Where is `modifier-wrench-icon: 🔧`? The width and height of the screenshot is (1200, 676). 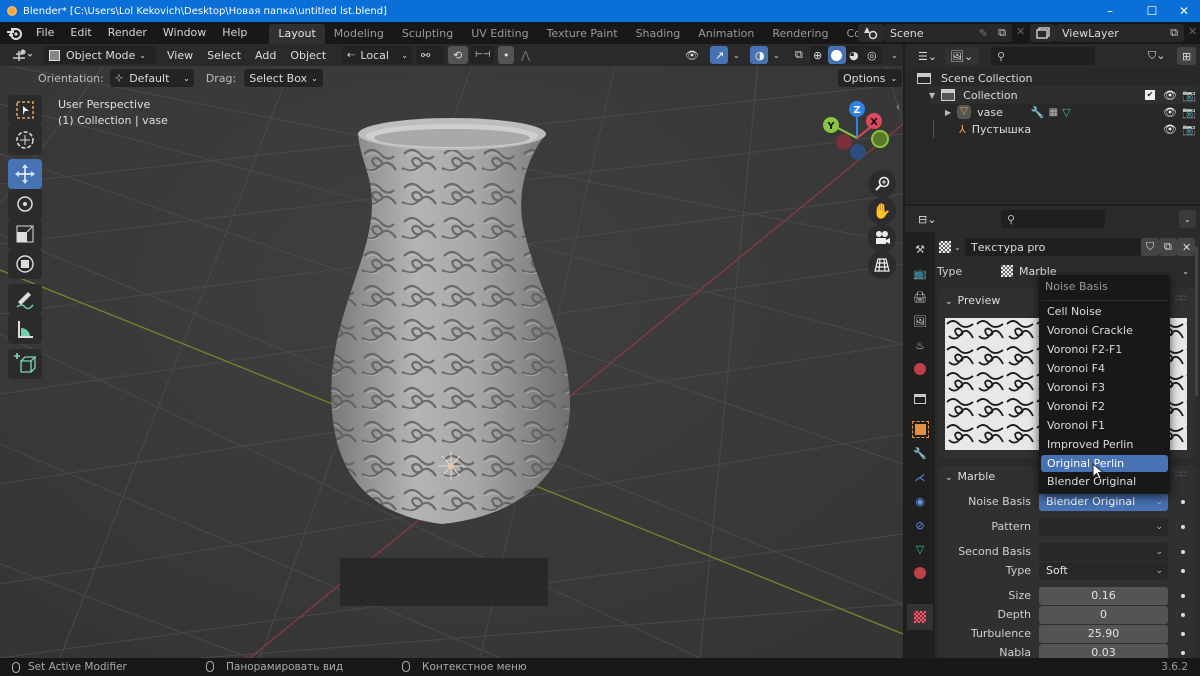
modifier-wrench-icon: 🔧 is located at coordinates (1038, 112).